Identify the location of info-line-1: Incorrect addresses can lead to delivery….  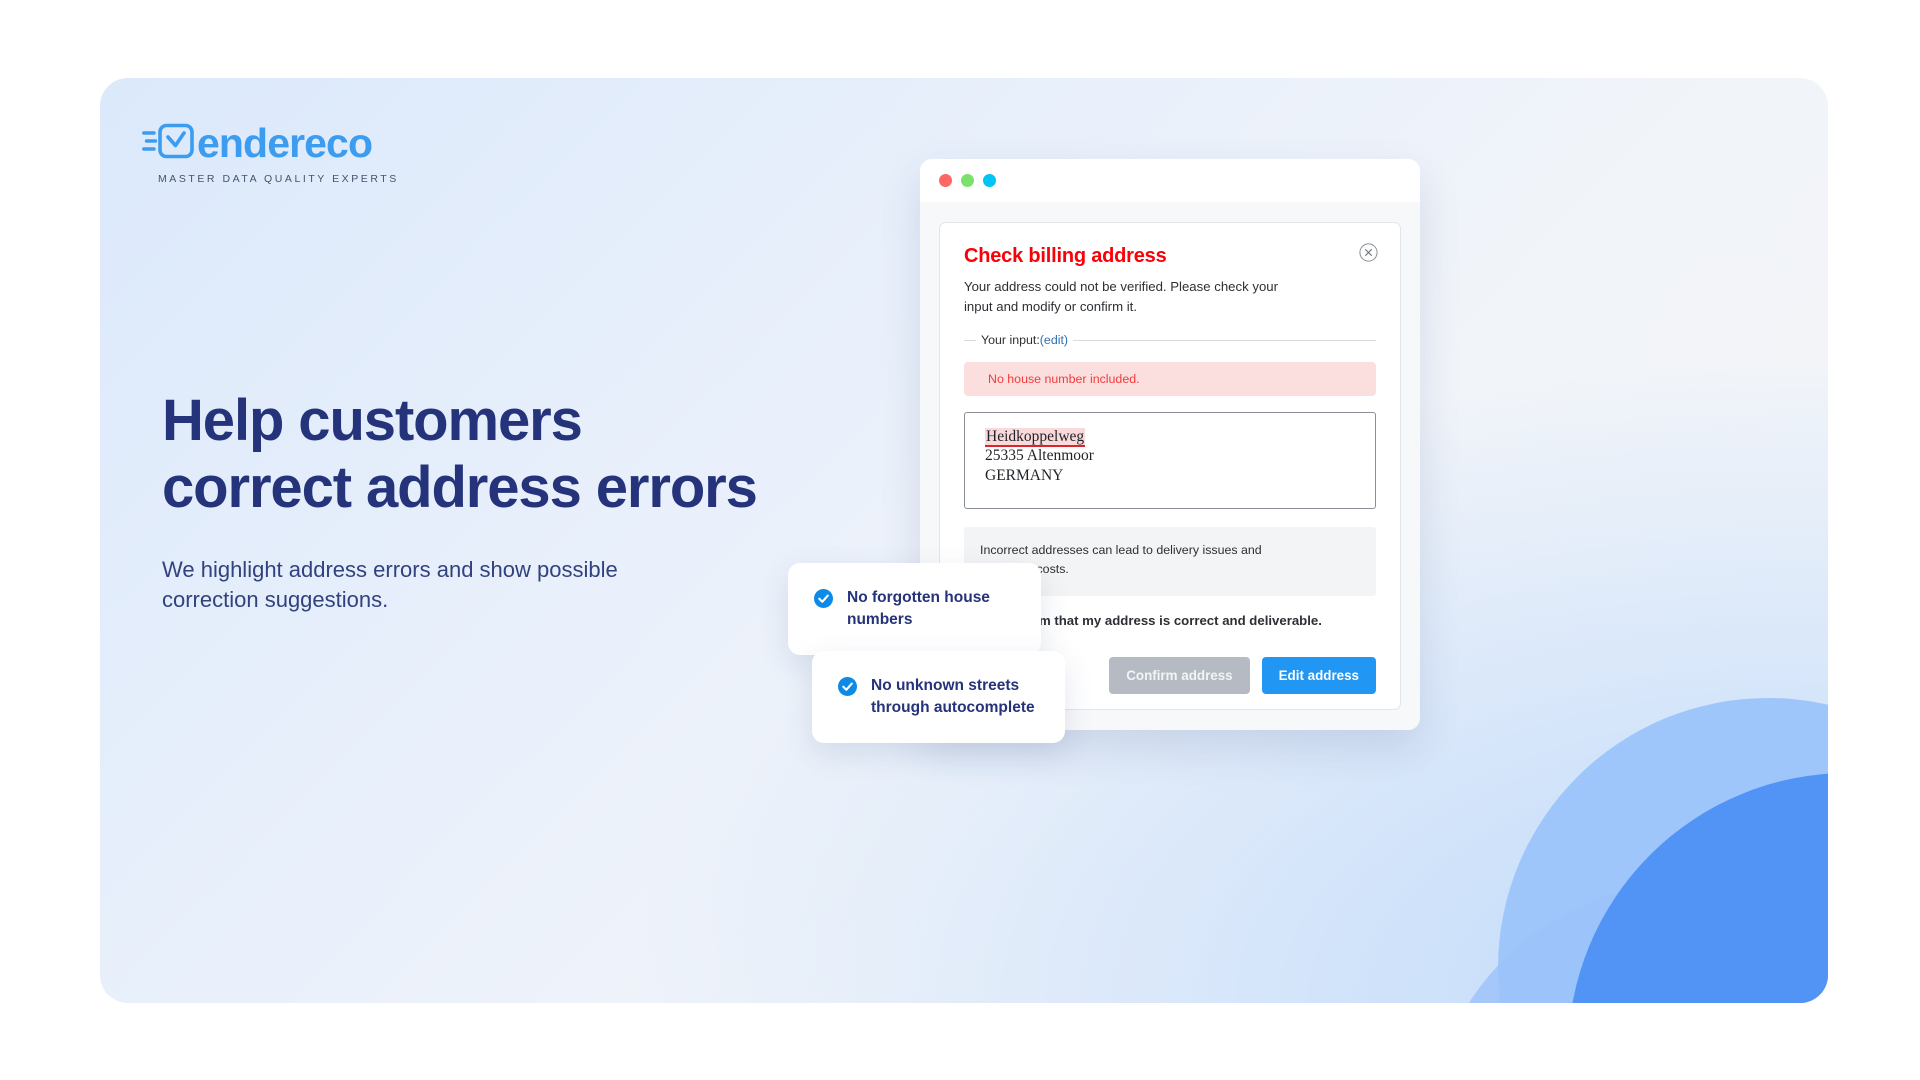
(1121, 550).